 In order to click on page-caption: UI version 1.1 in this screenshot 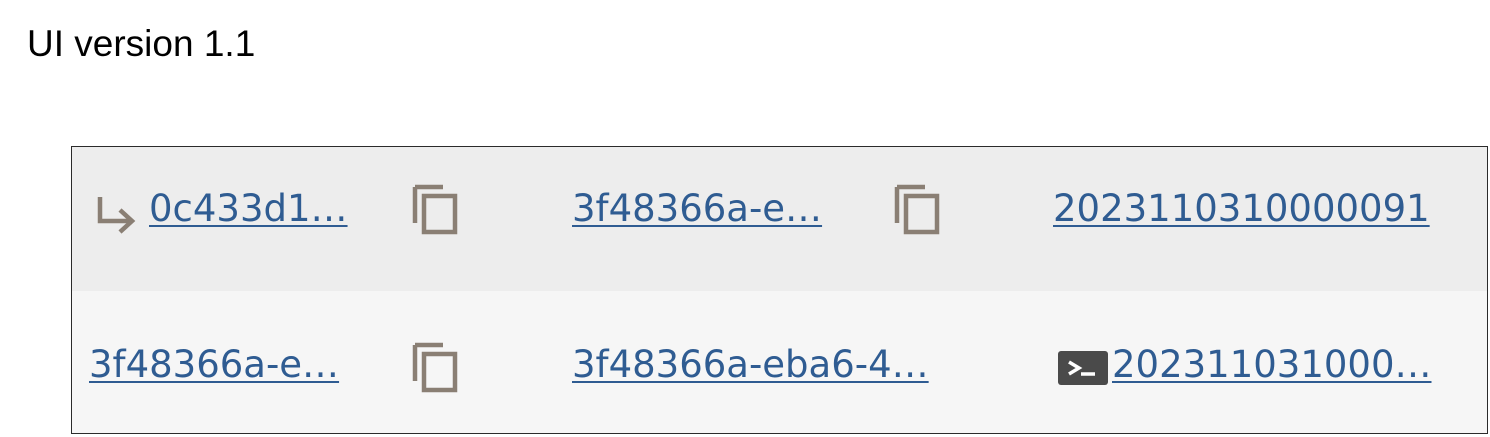, I will do `click(141, 43)`.